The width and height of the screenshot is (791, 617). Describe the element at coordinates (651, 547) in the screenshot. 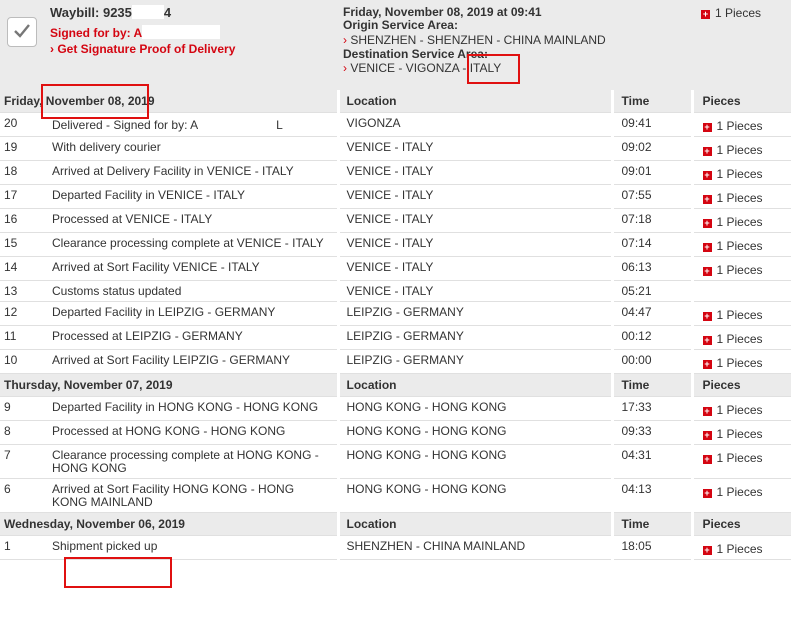

I see `event-time: 18:05` at that location.